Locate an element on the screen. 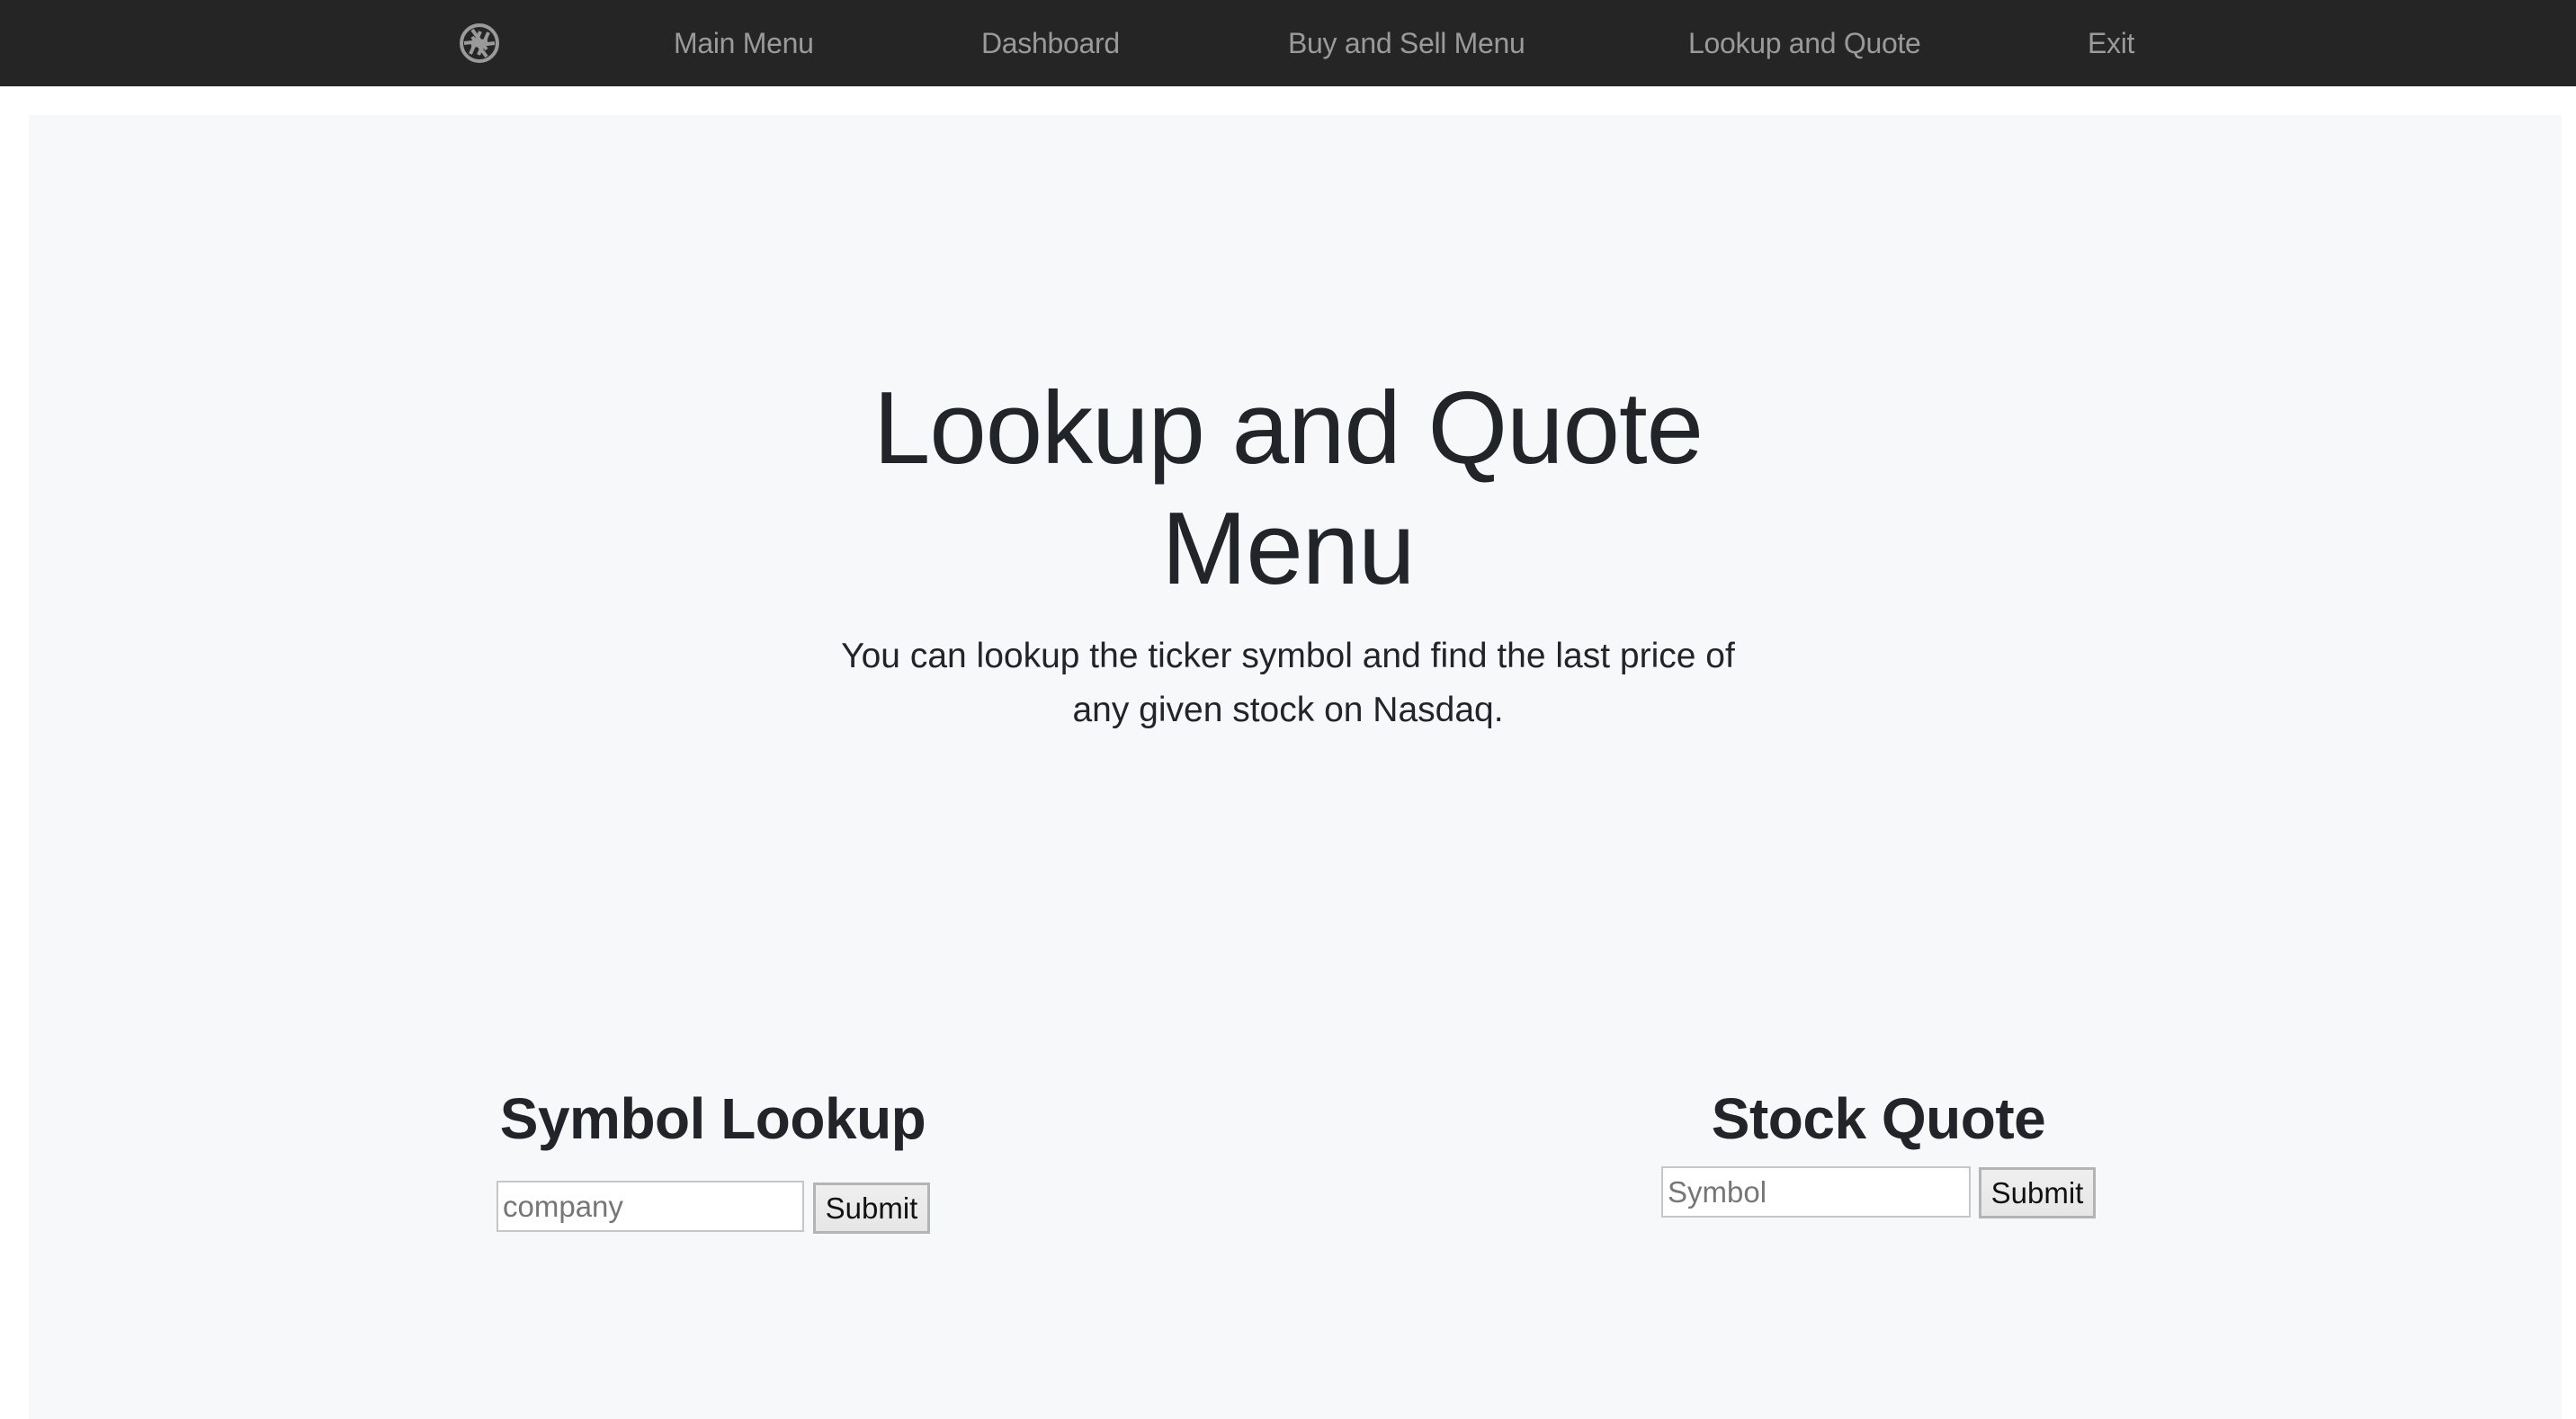 The height and width of the screenshot is (1419, 2576). symbol-lookup-heading: Symbol Lookup is located at coordinates (712, 1118).